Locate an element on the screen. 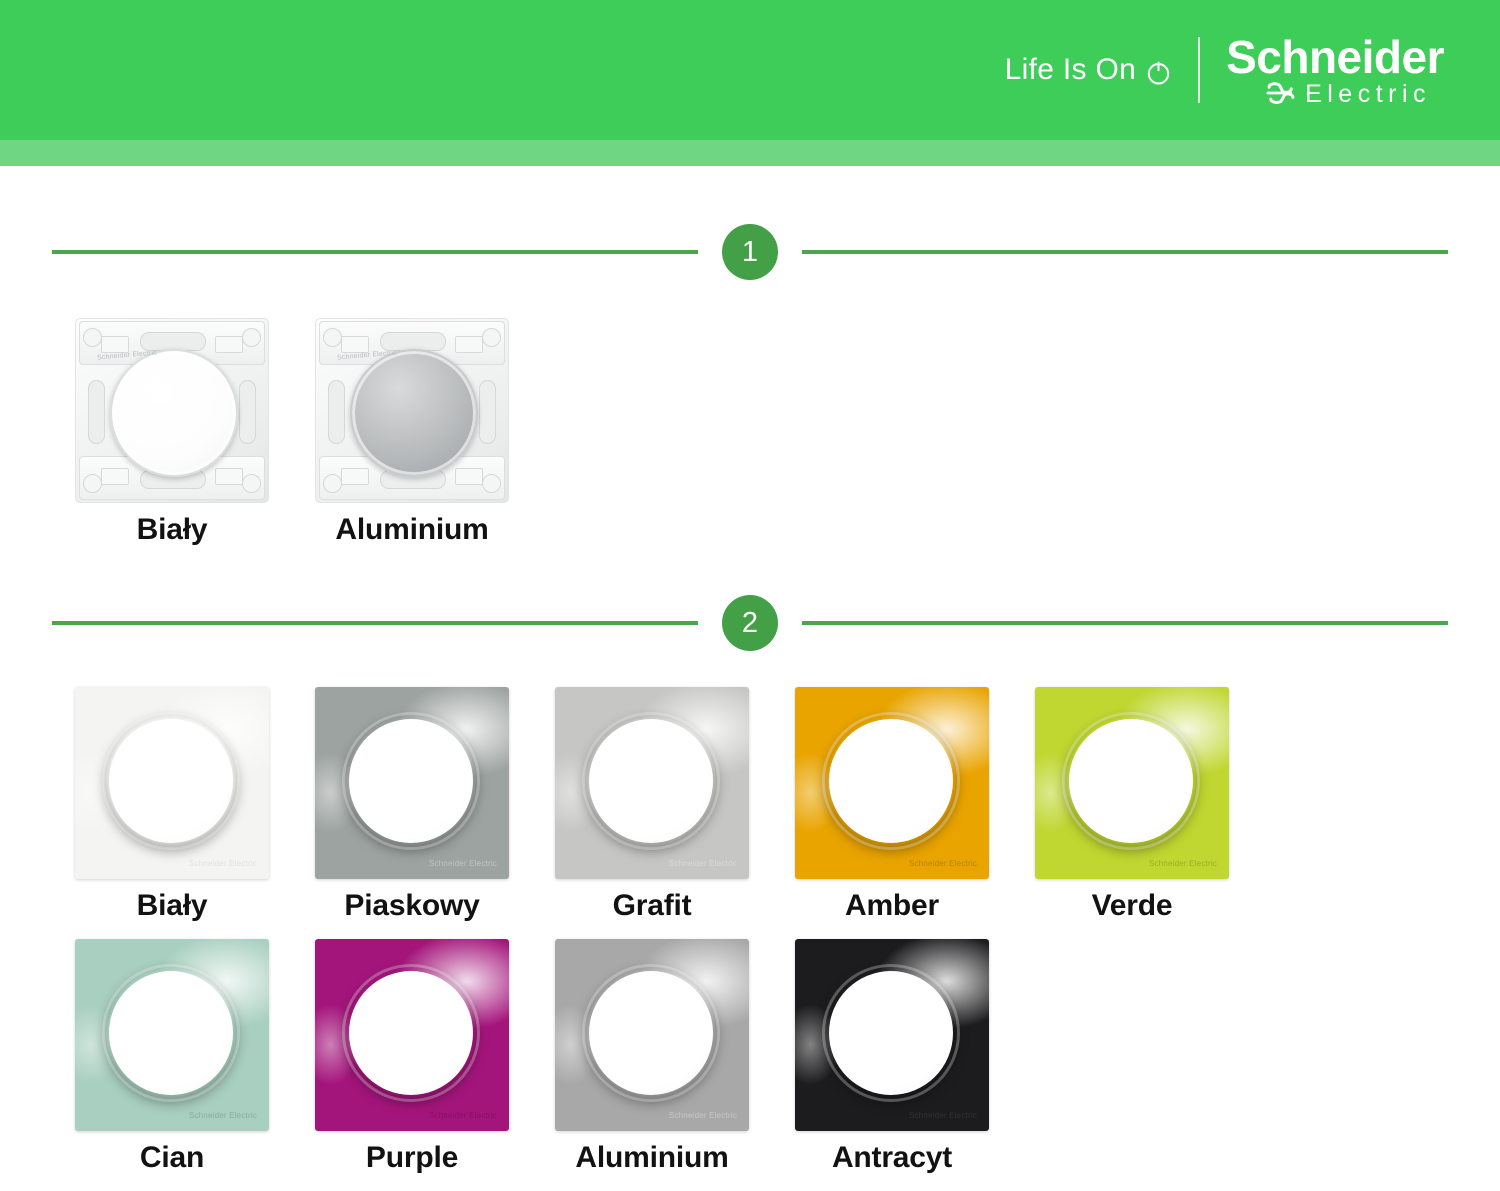 This screenshot has height=1191, width=1500. brand-sub-lockup: Electric is located at coordinates (1348, 93).